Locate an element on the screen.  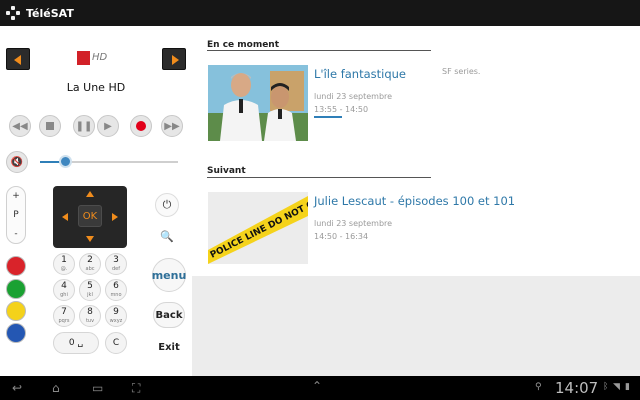
rewind-icon: ◀◀ is located at coordinates (20, 126).